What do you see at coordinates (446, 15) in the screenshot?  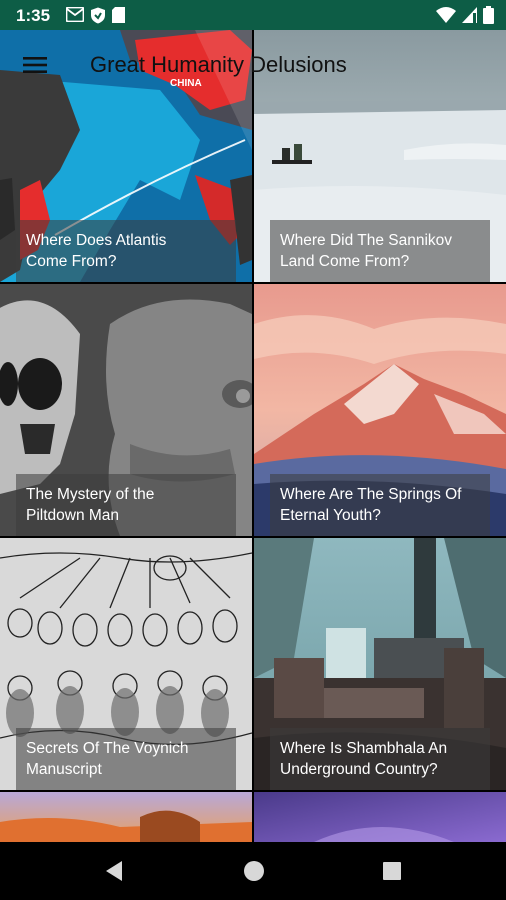 I see `wifi-icon` at bounding box center [446, 15].